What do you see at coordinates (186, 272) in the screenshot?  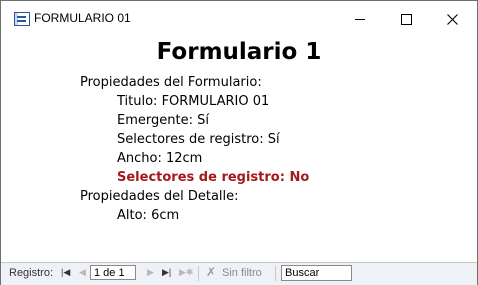 I see `new-record-icon: ▶✱` at bounding box center [186, 272].